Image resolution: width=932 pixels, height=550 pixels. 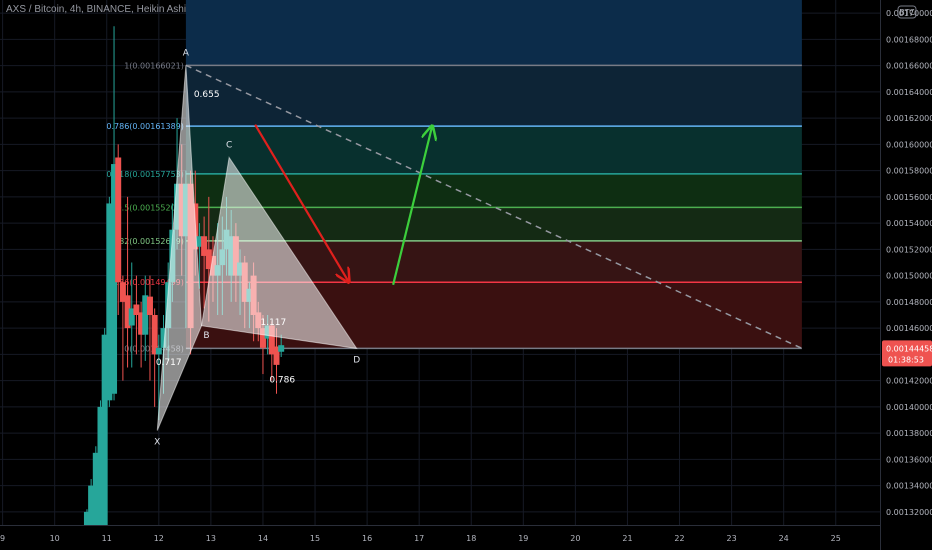 What do you see at coordinates (211, 538) in the screenshot?
I see `time-tick-label: 13` at bounding box center [211, 538].